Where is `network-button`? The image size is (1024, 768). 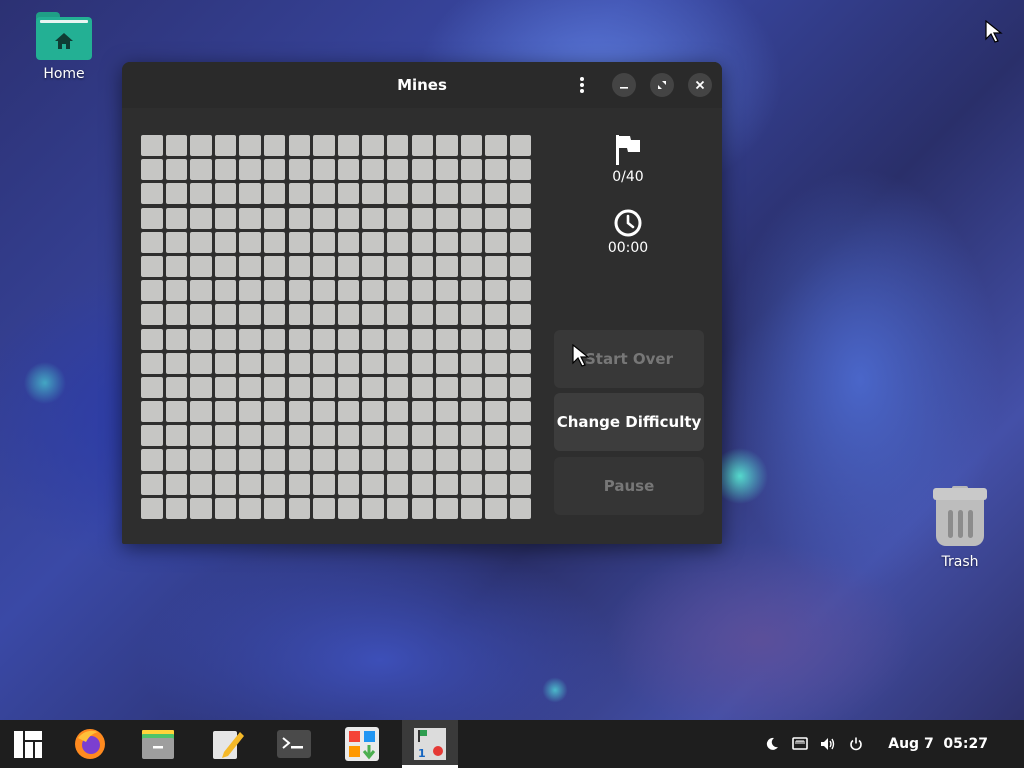 network-button is located at coordinates (800, 744).